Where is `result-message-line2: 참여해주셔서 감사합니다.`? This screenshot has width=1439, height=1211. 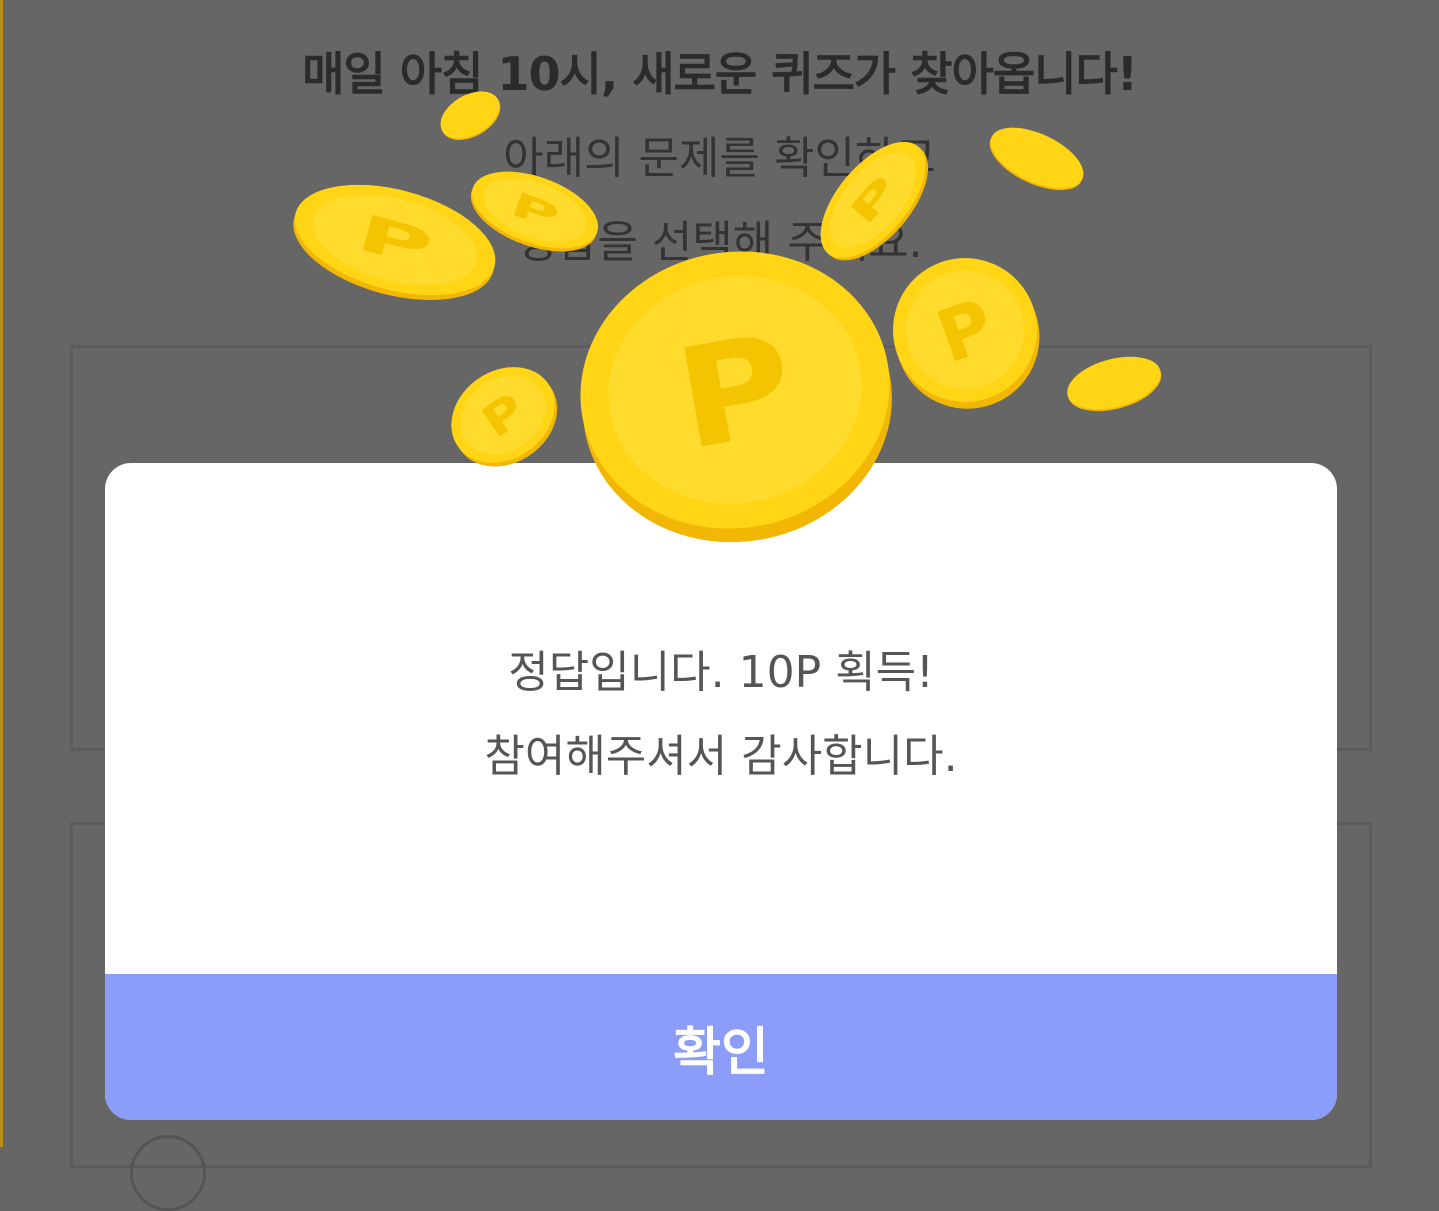 result-message-line2: 참여해주셔서 감사합니다. is located at coordinates (721, 756).